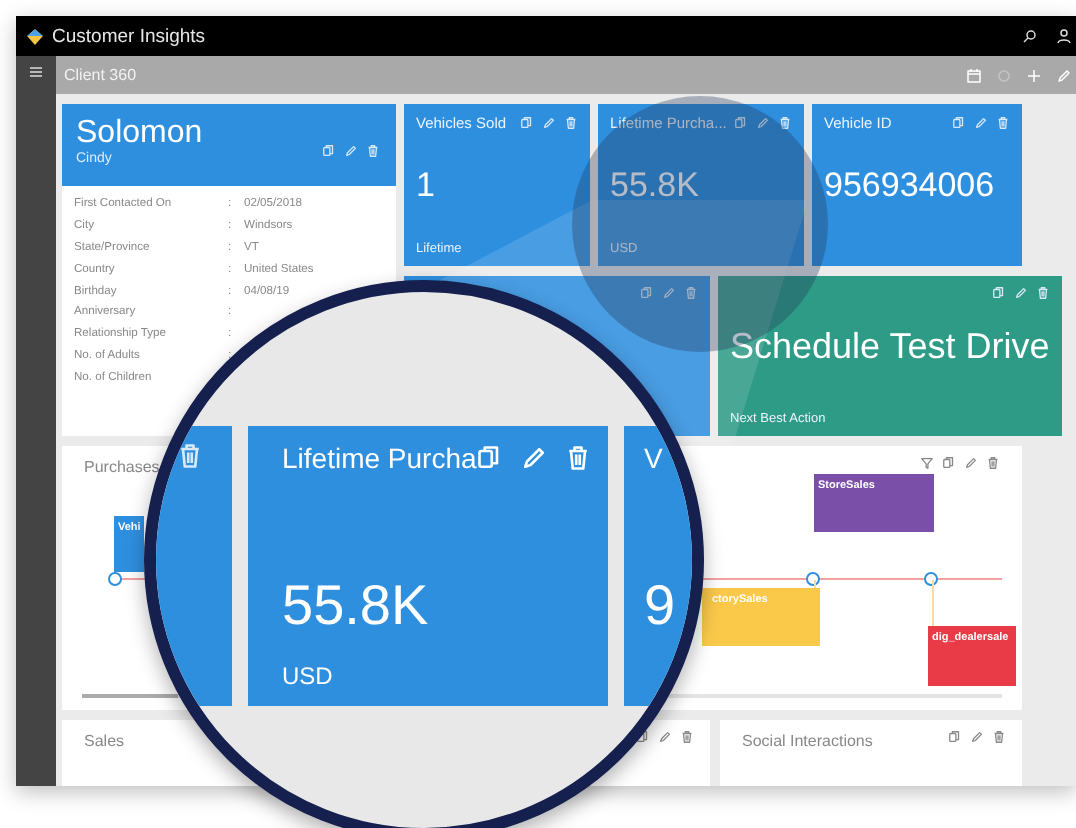  What do you see at coordinates (927, 463) in the screenshot?
I see `filter-icon` at bounding box center [927, 463].